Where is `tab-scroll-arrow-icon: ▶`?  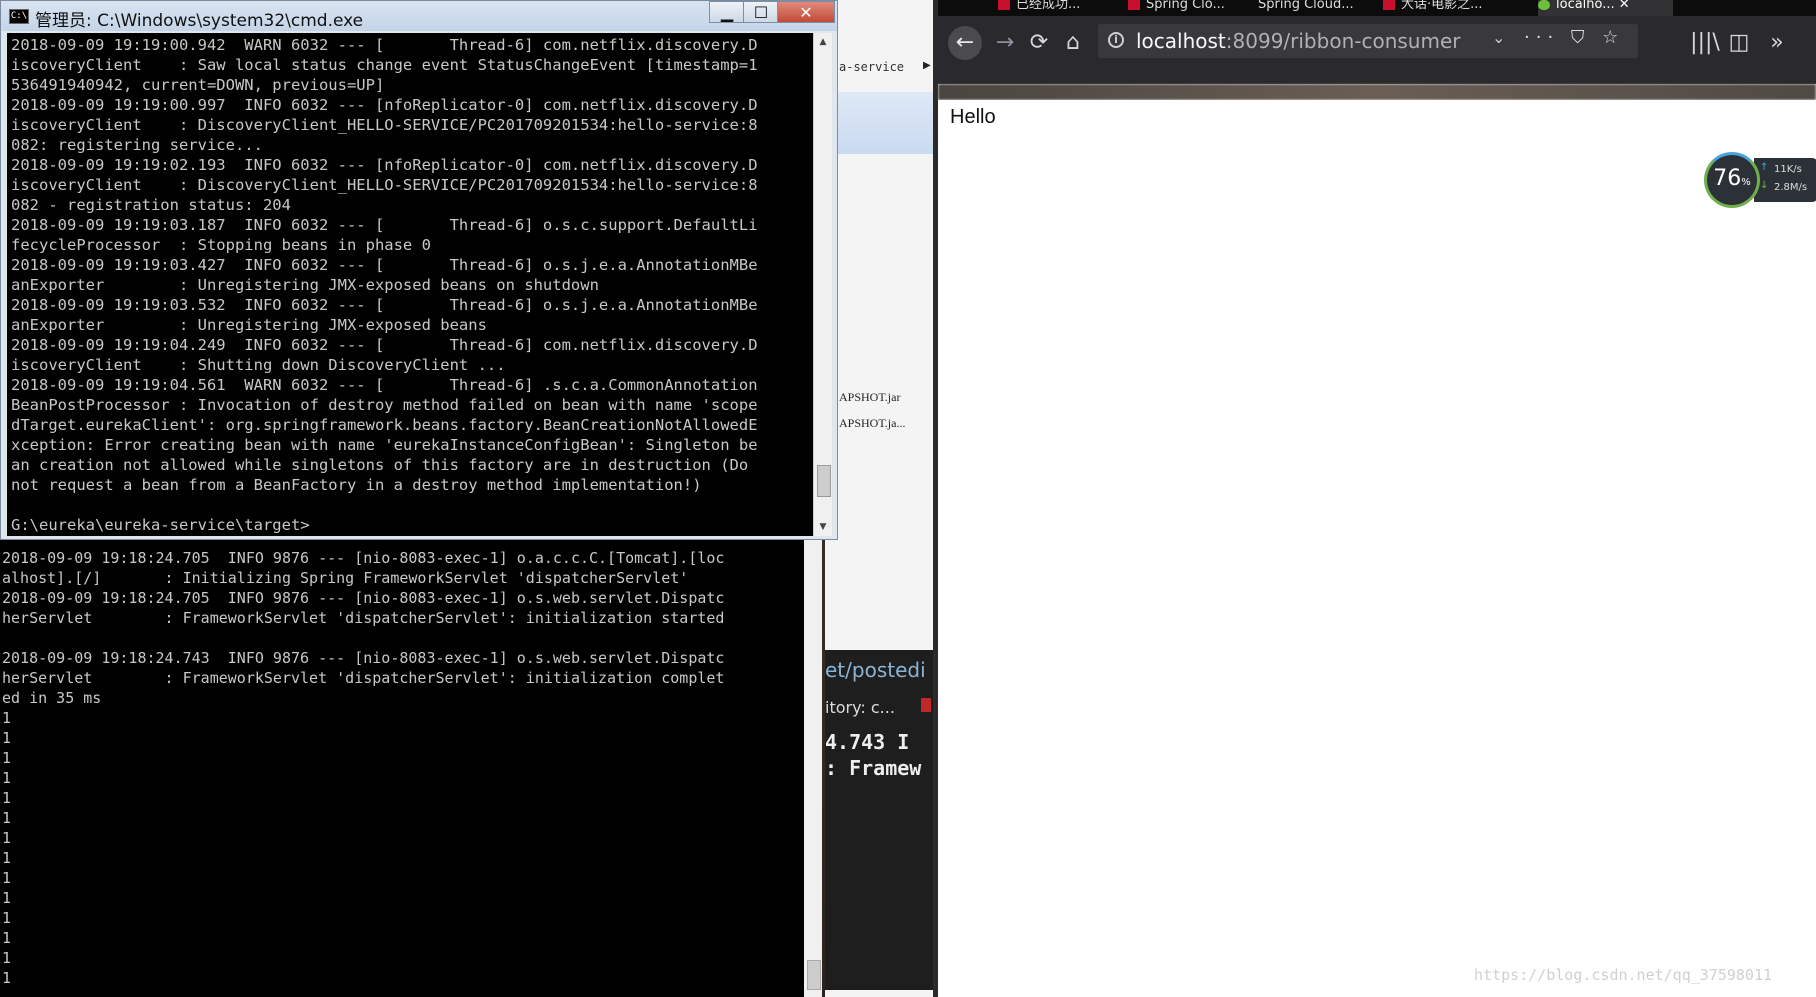 tab-scroll-arrow-icon: ▶ is located at coordinates (927, 65).